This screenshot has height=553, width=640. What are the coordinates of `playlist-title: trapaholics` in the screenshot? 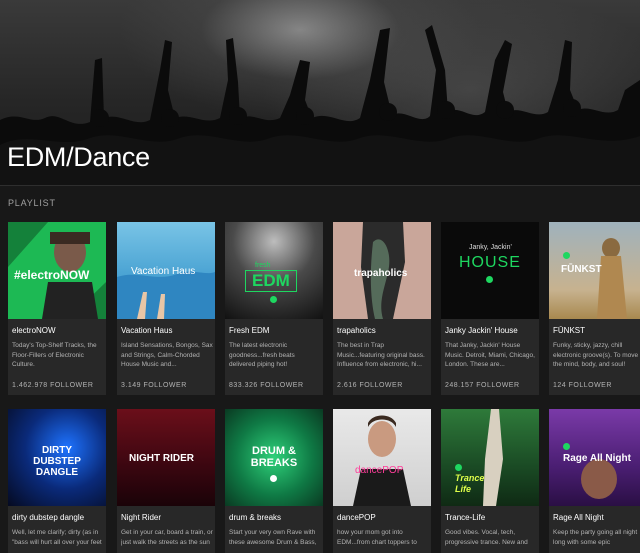 It's located at (356, 330).